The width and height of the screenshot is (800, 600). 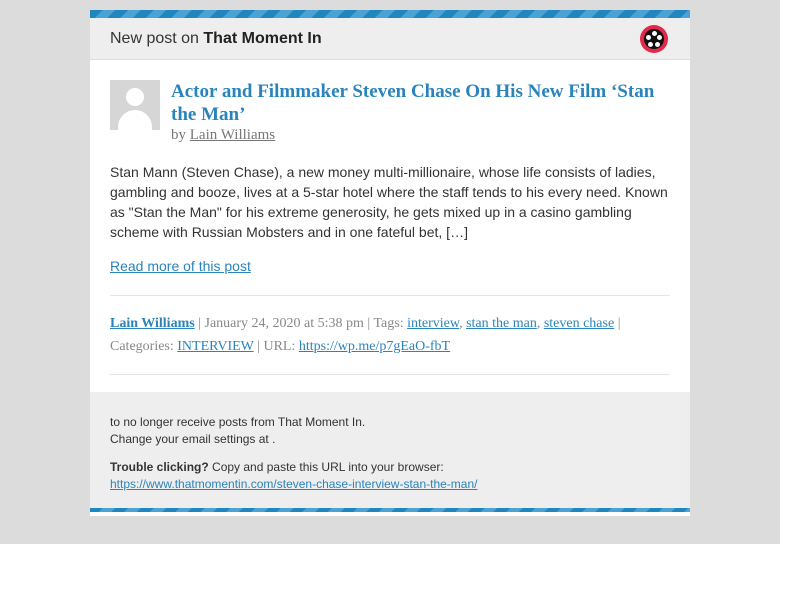 I want to click on film-reel-icon, so click(x=654, y=39).